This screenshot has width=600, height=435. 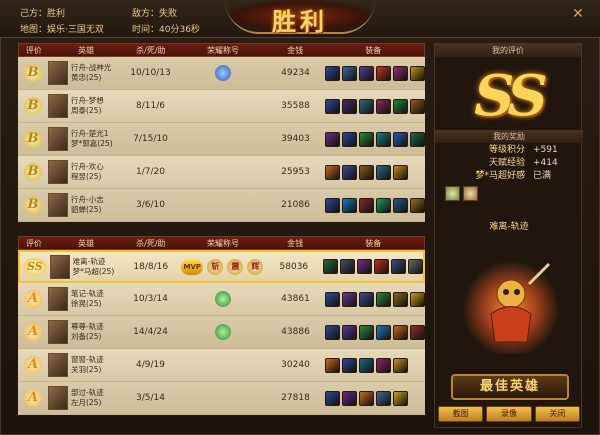 I want to click on mvp-badge: MVP, so click(x=192, y=266).